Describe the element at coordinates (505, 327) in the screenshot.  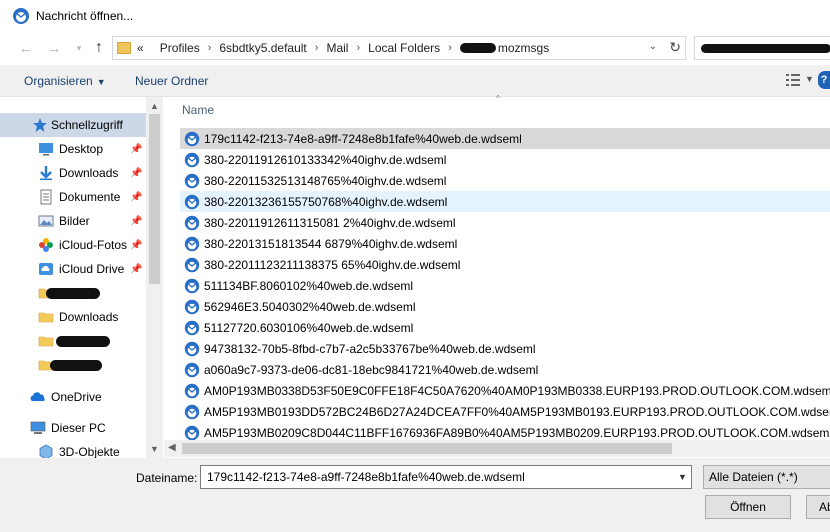
I see `file-row: 51127720.6030106%40web.de.wdseml` at that location.